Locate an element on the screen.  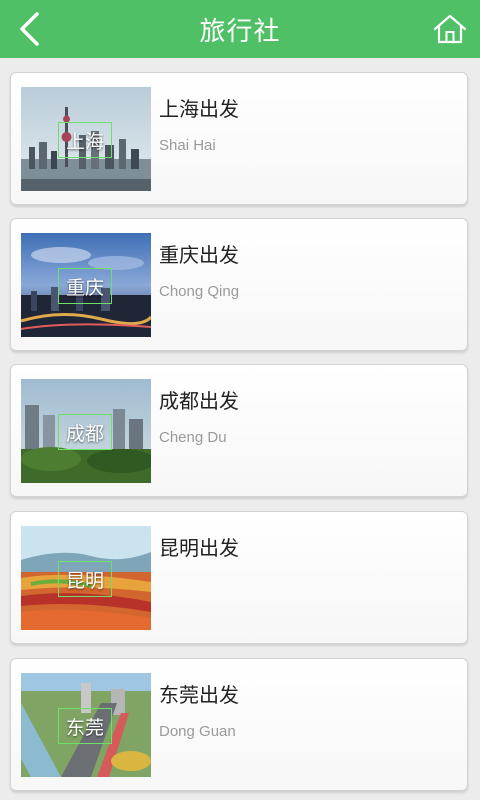
home-button is located at coordinates (450, 29).